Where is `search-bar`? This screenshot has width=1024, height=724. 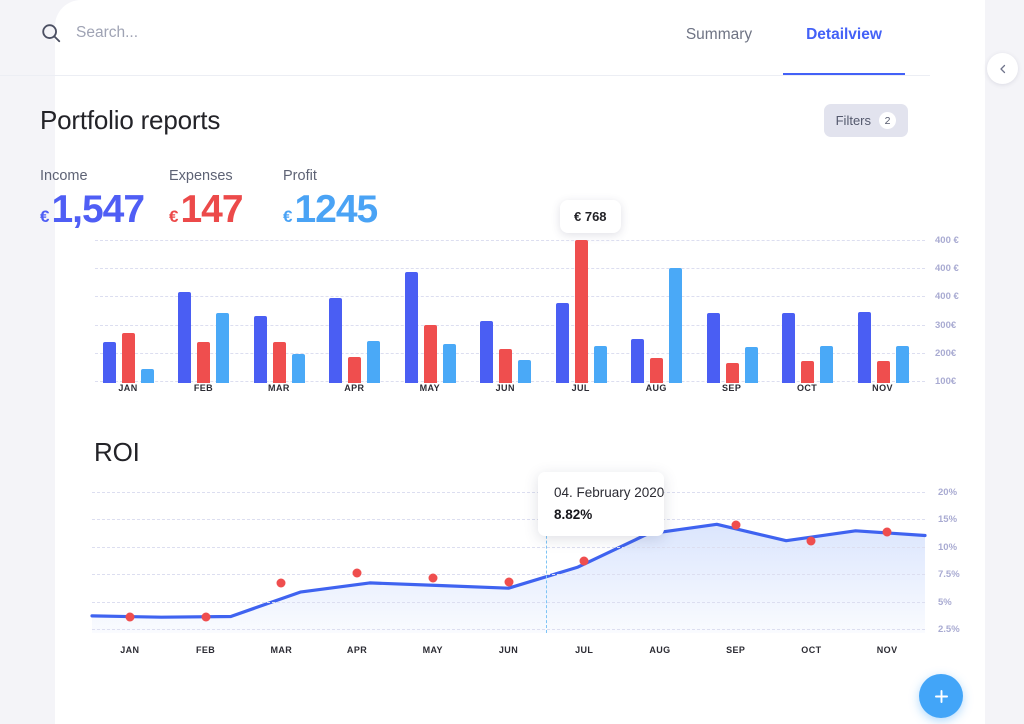
search-bar is located at coordinates (188, 33).